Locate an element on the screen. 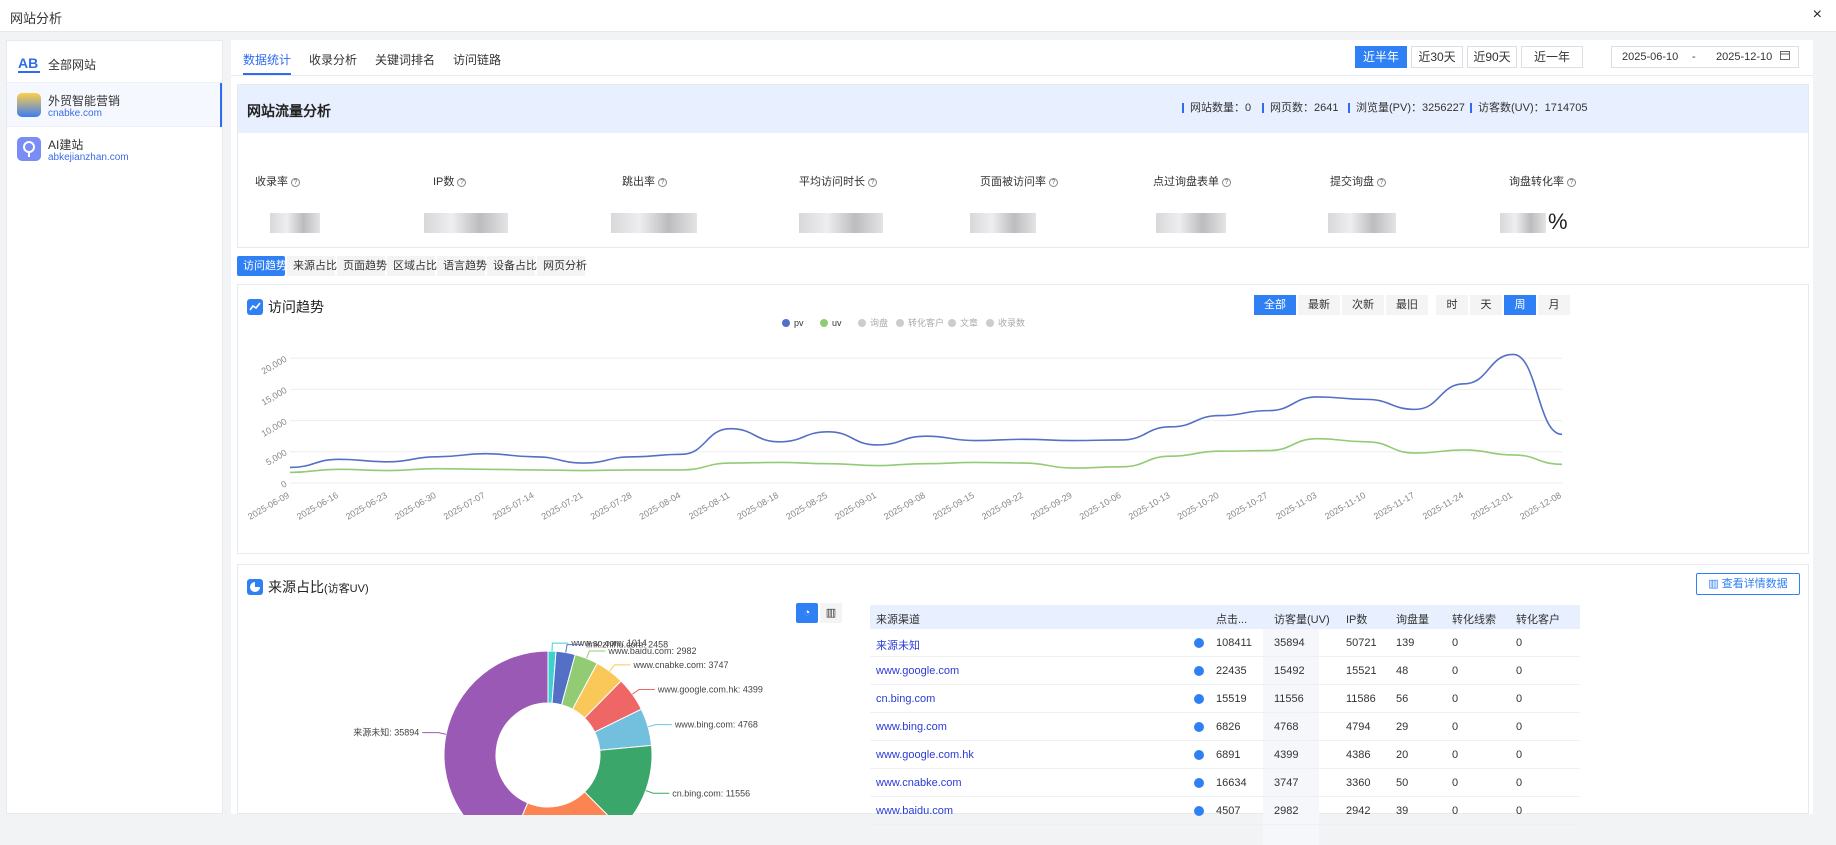 The width and height of the screenshot is (1836, 845). tab-visit-path: 访问链路 is located at coordinates (477, 59).